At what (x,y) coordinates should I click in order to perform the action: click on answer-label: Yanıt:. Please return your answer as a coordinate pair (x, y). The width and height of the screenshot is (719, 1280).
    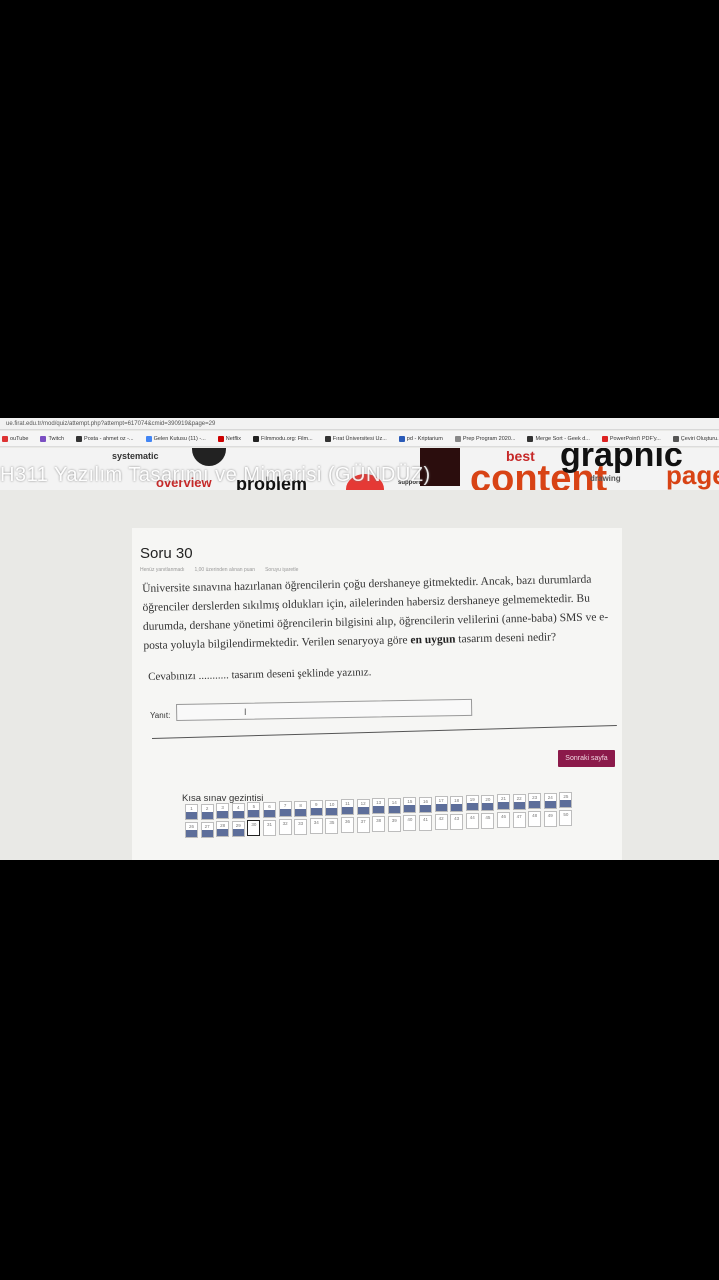
    Looking at the image, I should click on (160, 715).